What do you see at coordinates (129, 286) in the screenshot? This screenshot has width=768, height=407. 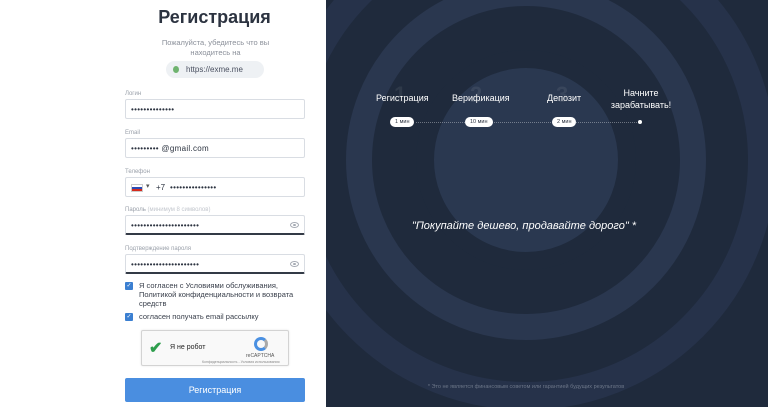 I see `terms-checkbox: ✓` at bounding box center [129, 286].